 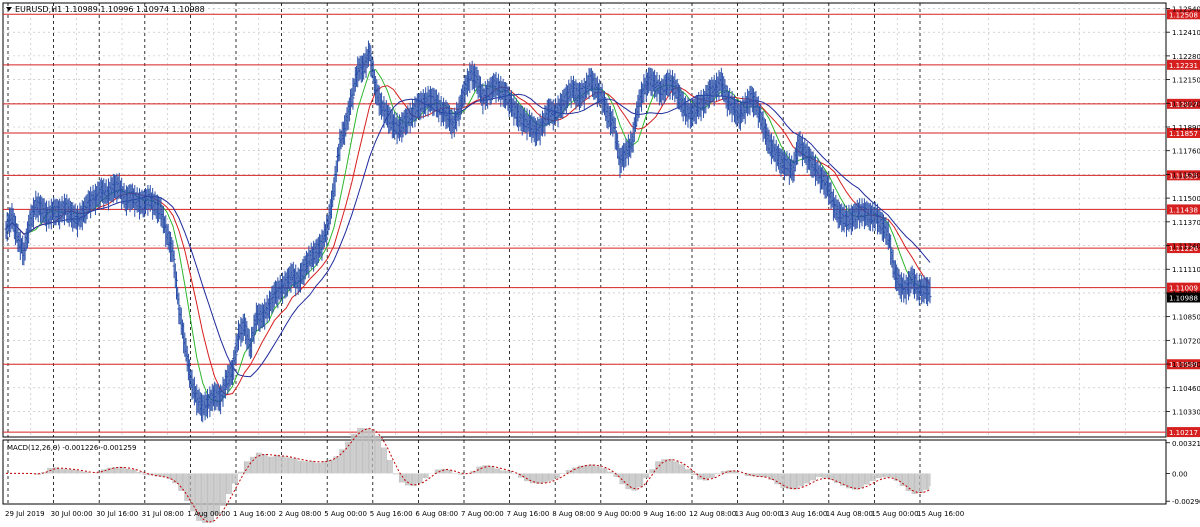 I want to click on macd-tick-label: 0.00321, so click(x=1186, y=444).